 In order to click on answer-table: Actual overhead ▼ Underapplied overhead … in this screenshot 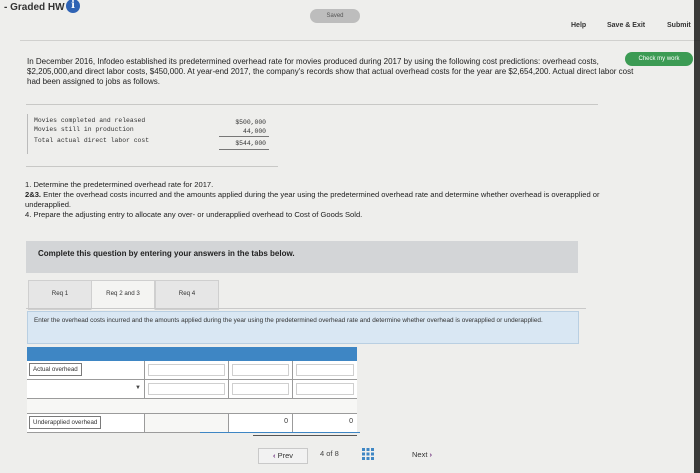, I will do `click(192, 397)`.